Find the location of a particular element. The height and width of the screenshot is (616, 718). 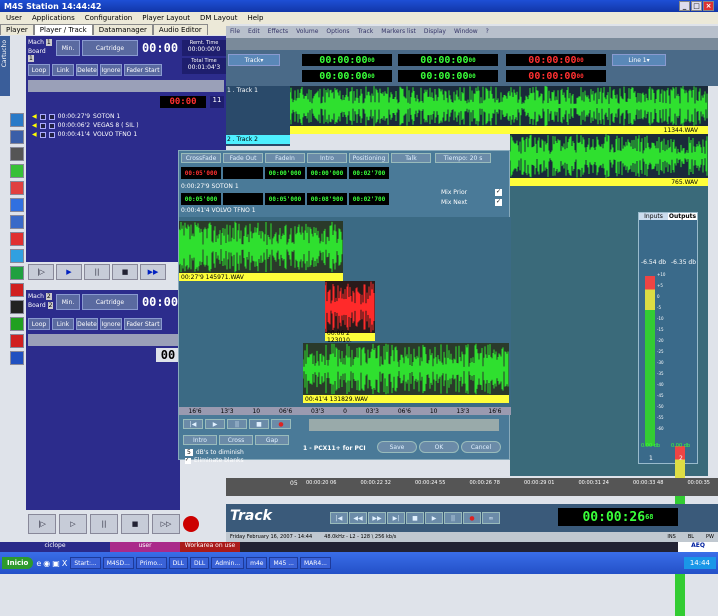

rewind-button: |▷ is located at coordinates (41, 272).